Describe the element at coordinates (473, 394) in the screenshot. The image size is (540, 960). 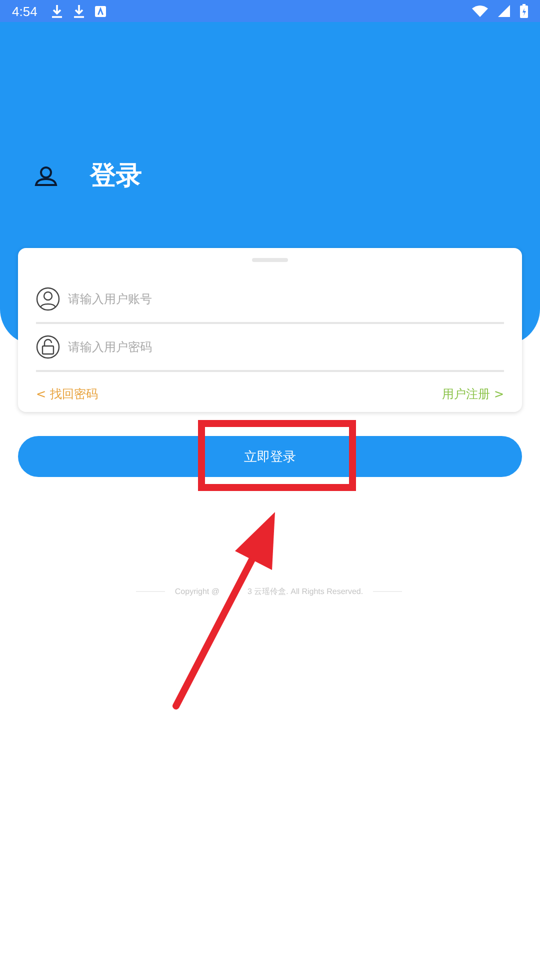
I see `register-link: 用户注册 >` at that location.